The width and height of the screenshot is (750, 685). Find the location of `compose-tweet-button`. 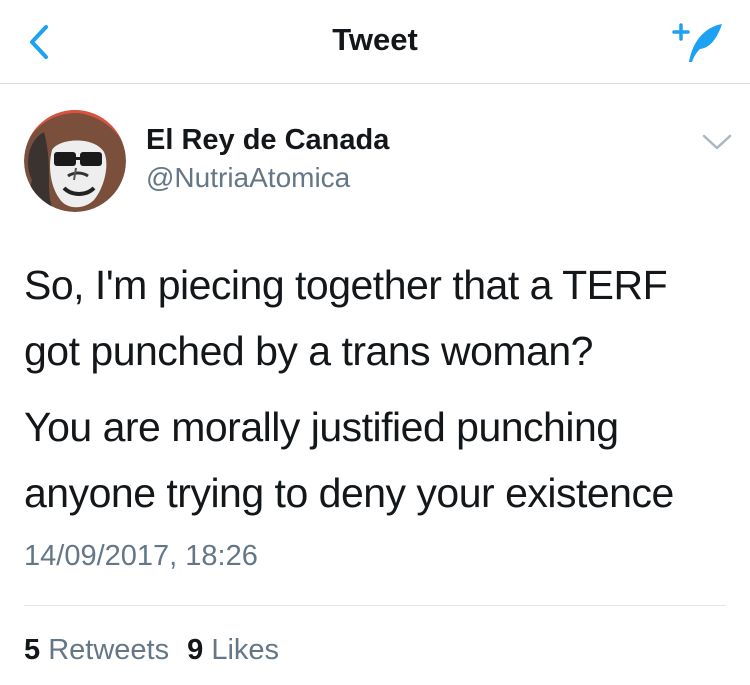

compose-tweet-button is located at coordinates (698, 42).